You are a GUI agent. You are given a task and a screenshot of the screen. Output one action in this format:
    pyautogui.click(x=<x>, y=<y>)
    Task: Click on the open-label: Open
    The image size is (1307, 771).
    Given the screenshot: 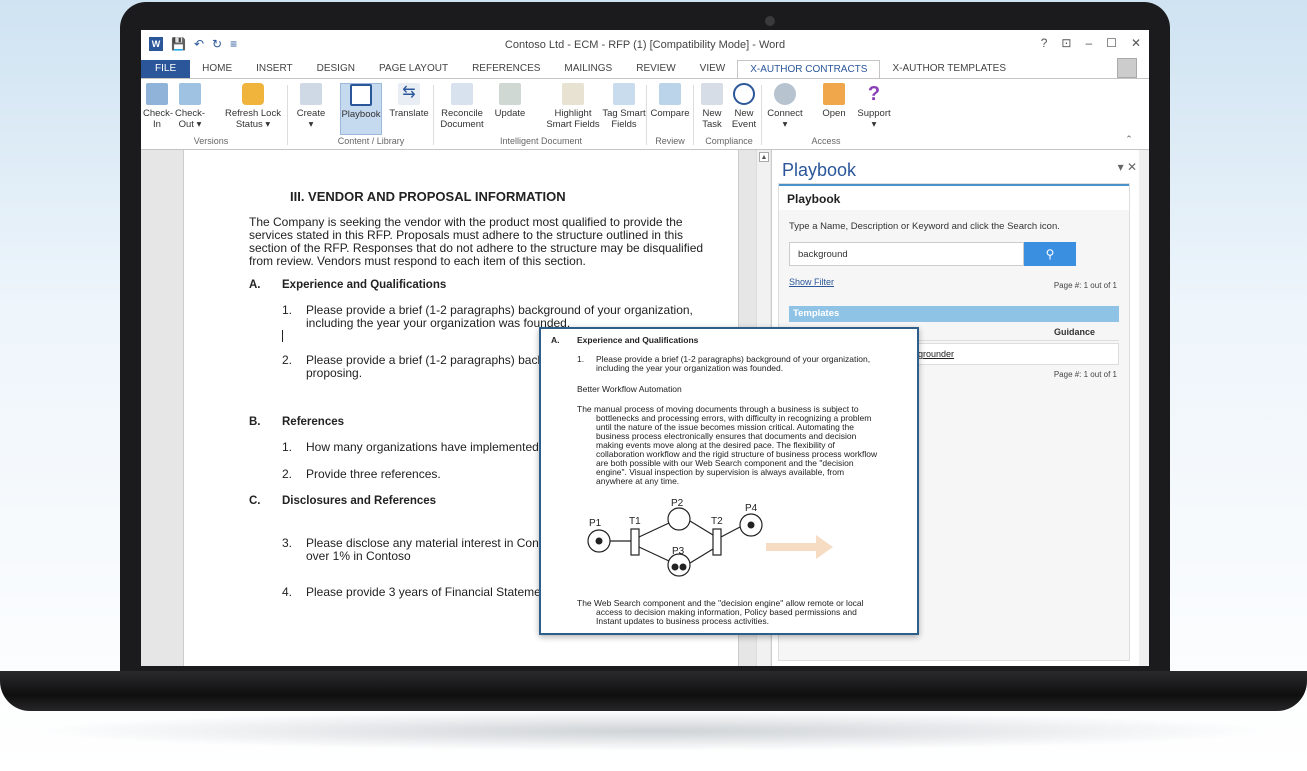 What is the action you would take?
    pyautogui.click(x=834, y=113)
    